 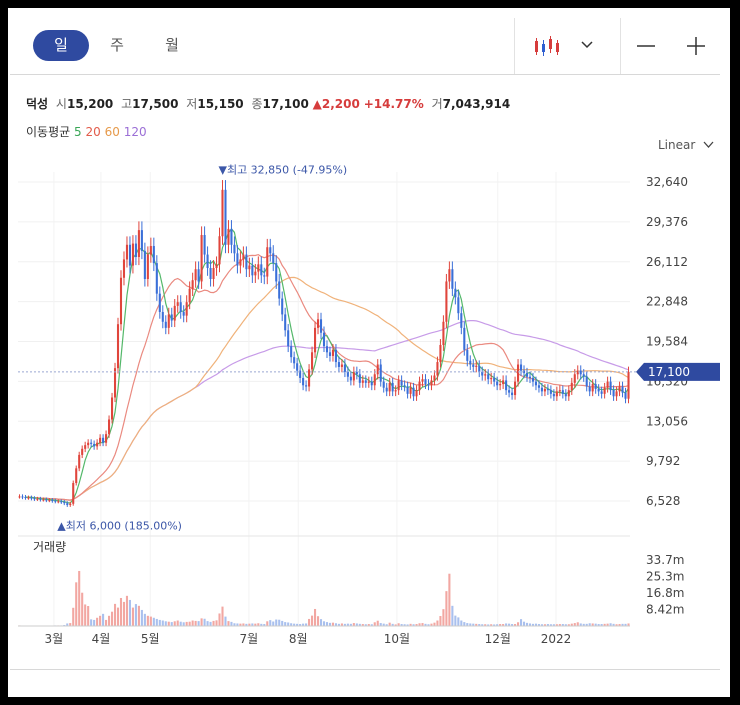 What do you see at coordinates (667, 302) in the screenshot?
I see `y-tick-label: 22,848` at bounding box center [667, 302].